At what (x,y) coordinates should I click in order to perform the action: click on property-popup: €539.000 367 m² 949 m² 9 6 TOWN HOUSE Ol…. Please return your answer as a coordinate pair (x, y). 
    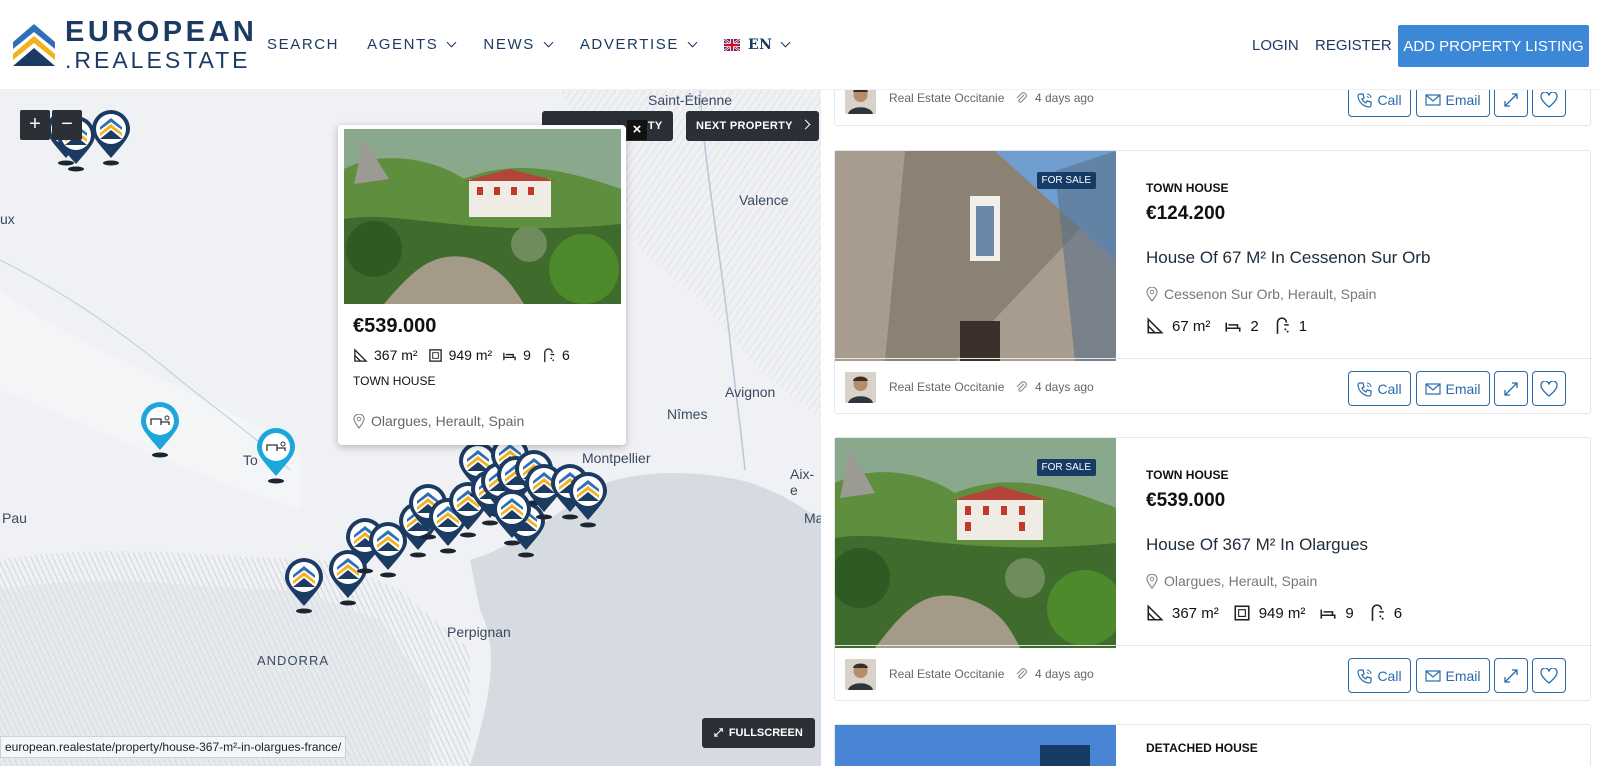
    Looking at the image, I should click on (482, 285).